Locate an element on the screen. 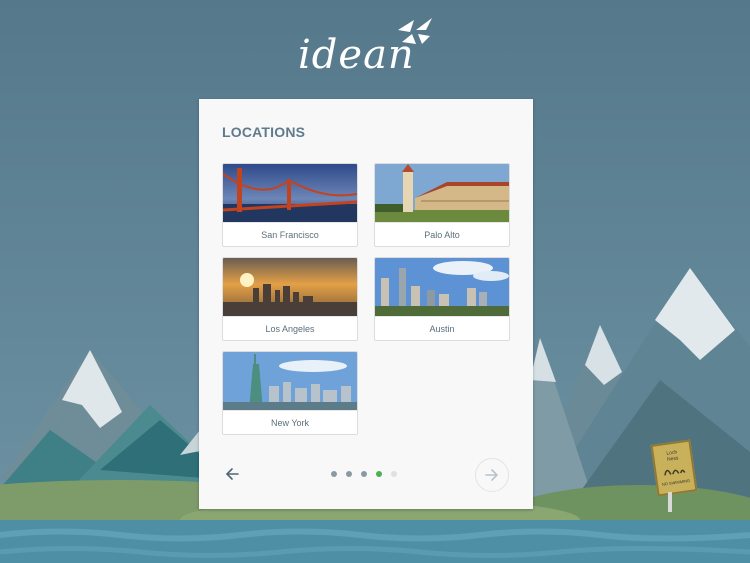 This screenshot has height=563, width=750. stanford-tower-image is located at coordinates (442, 193).